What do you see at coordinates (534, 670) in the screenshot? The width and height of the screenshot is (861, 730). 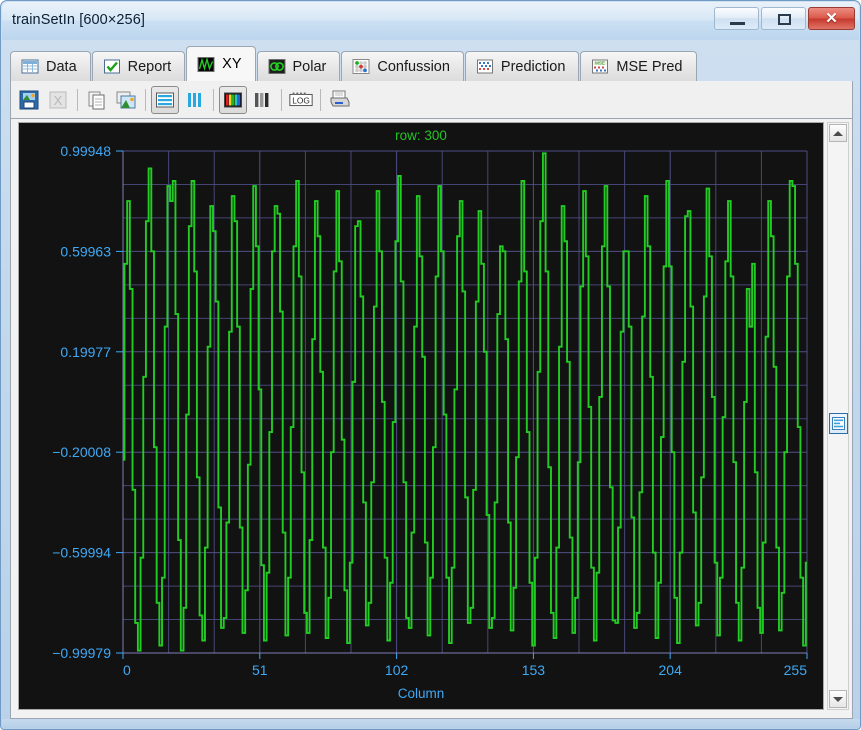 I see `svg-text: 153` at bounding box center [534, 670].